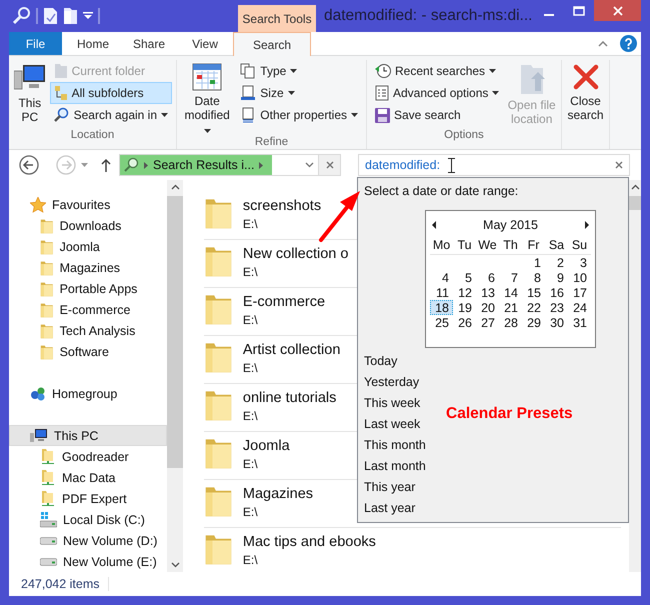 The height and width of the screenshot is (605, 650). I want to click on calendar-day: 20, so click(487, 307).